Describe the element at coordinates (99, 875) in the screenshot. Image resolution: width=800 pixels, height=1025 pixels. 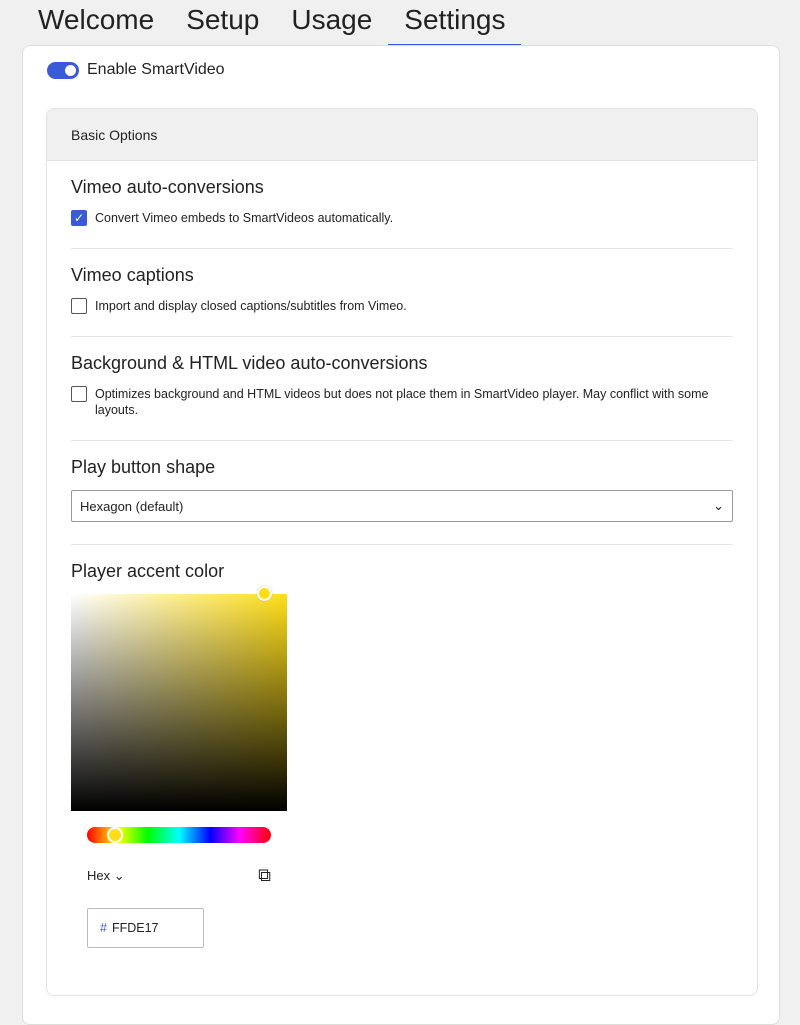
I see `color-format-label: Hex` at that location.